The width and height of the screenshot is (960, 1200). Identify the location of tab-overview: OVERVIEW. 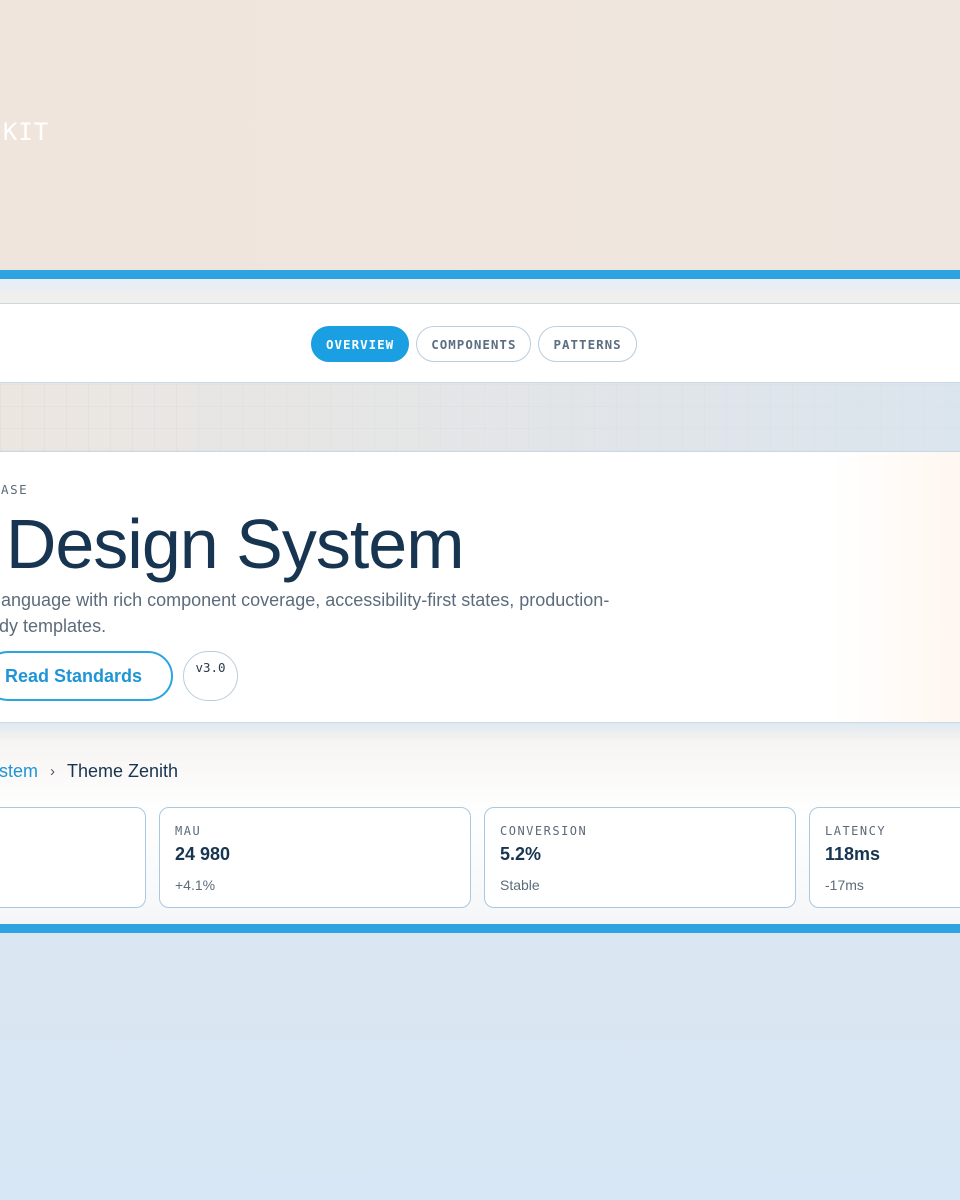
(360, 344).